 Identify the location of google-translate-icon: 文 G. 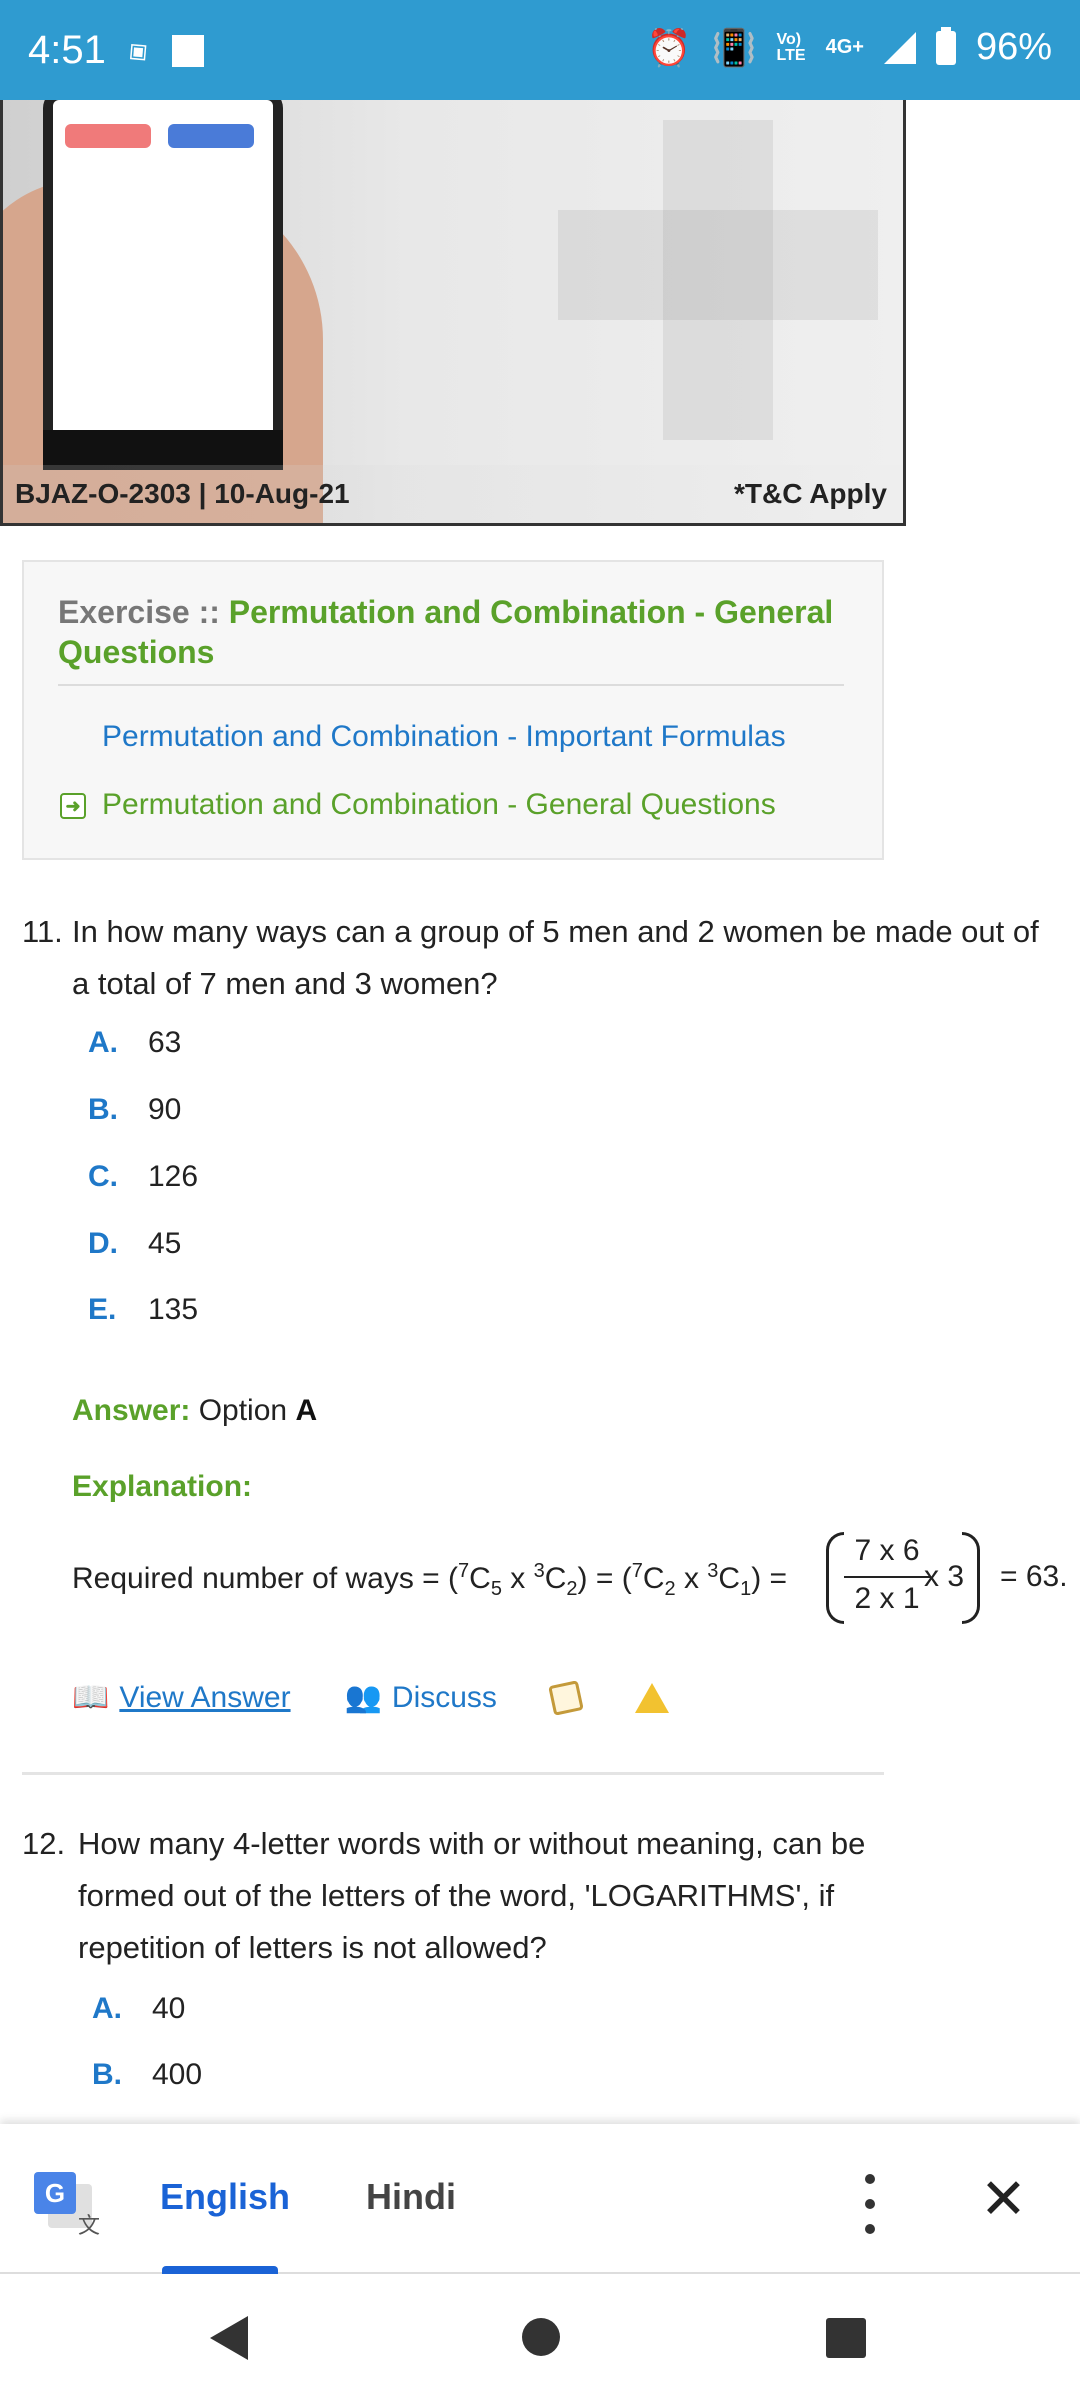
(67, 2205).